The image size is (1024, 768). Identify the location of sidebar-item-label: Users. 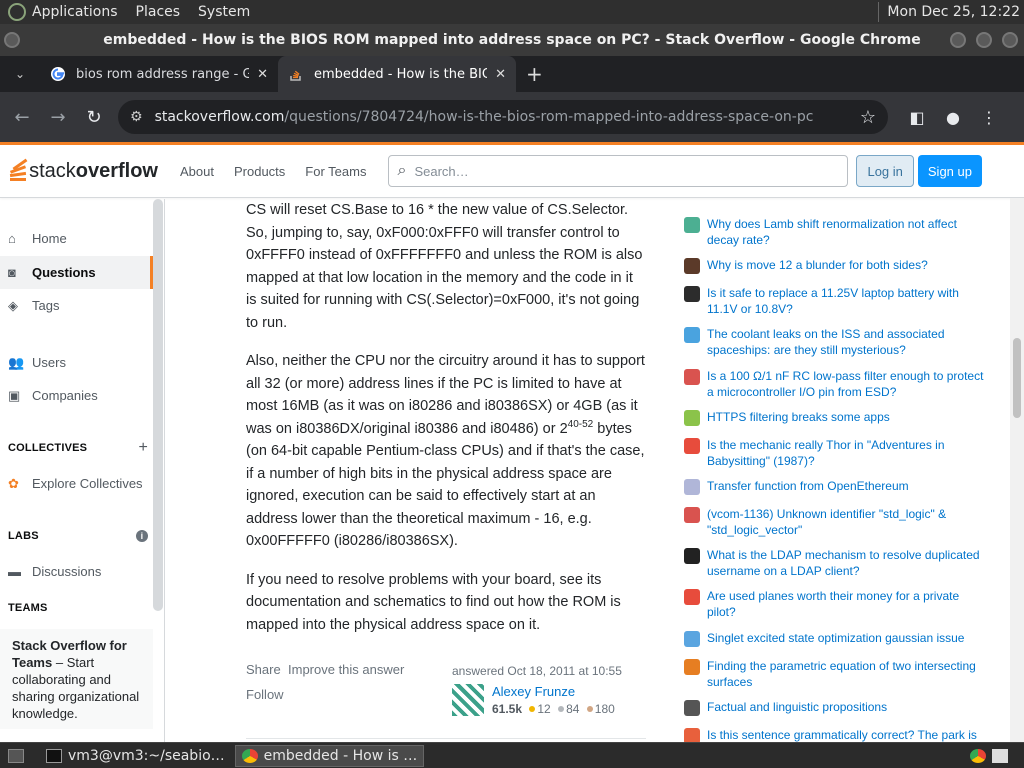
(49, 362).